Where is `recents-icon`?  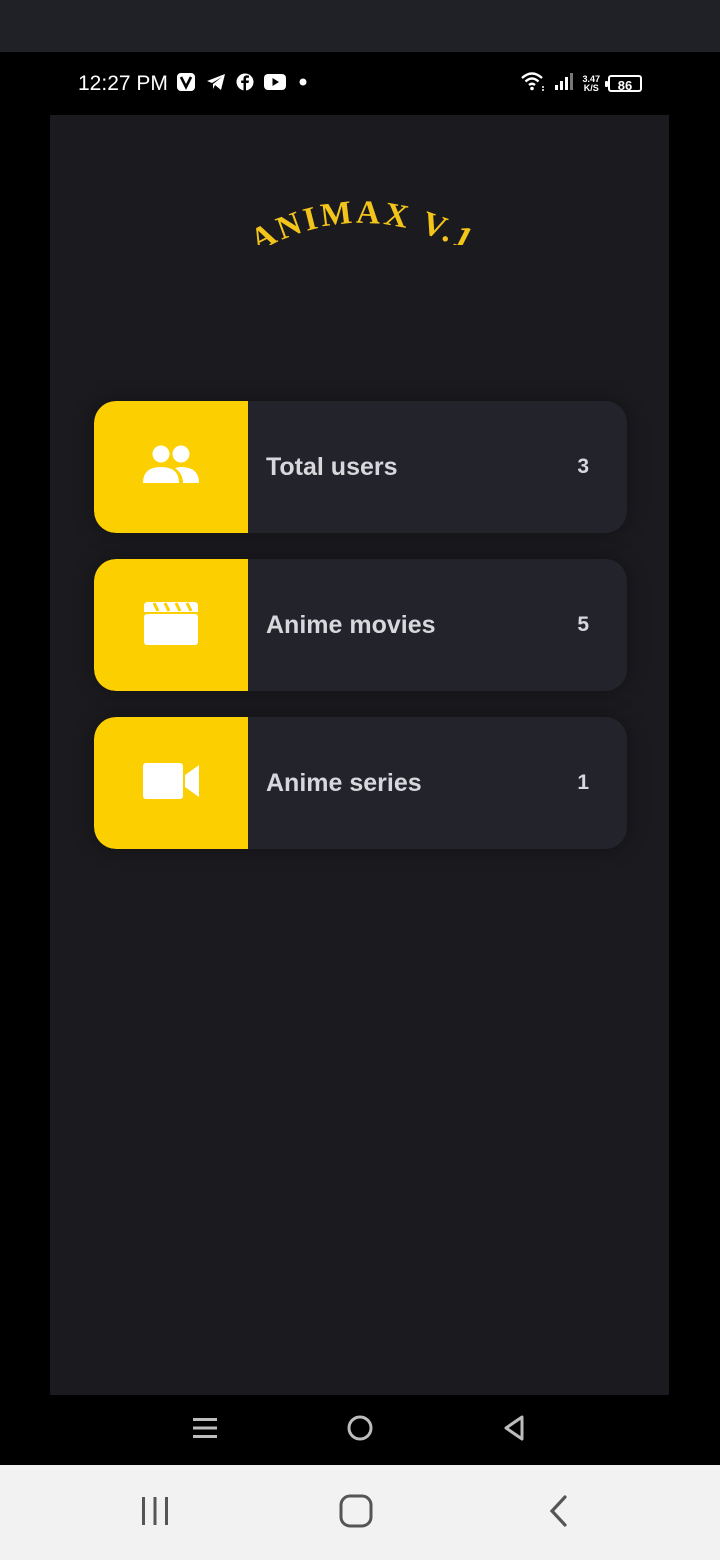
recents-icon is located at coordinates (155, 1513).